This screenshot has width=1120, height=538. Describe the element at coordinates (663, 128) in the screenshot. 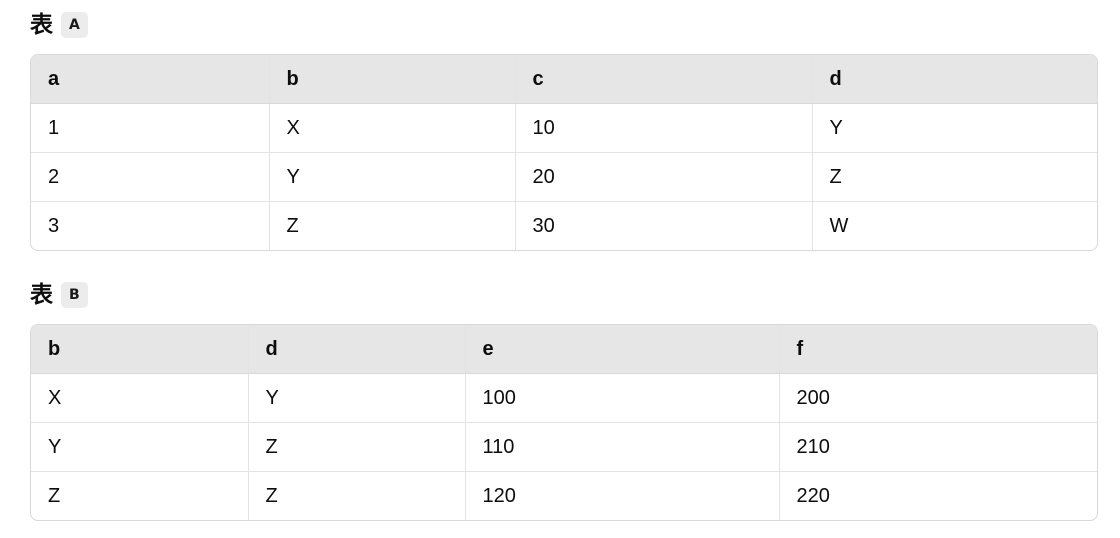

I see `table-cell: 10` at that location.